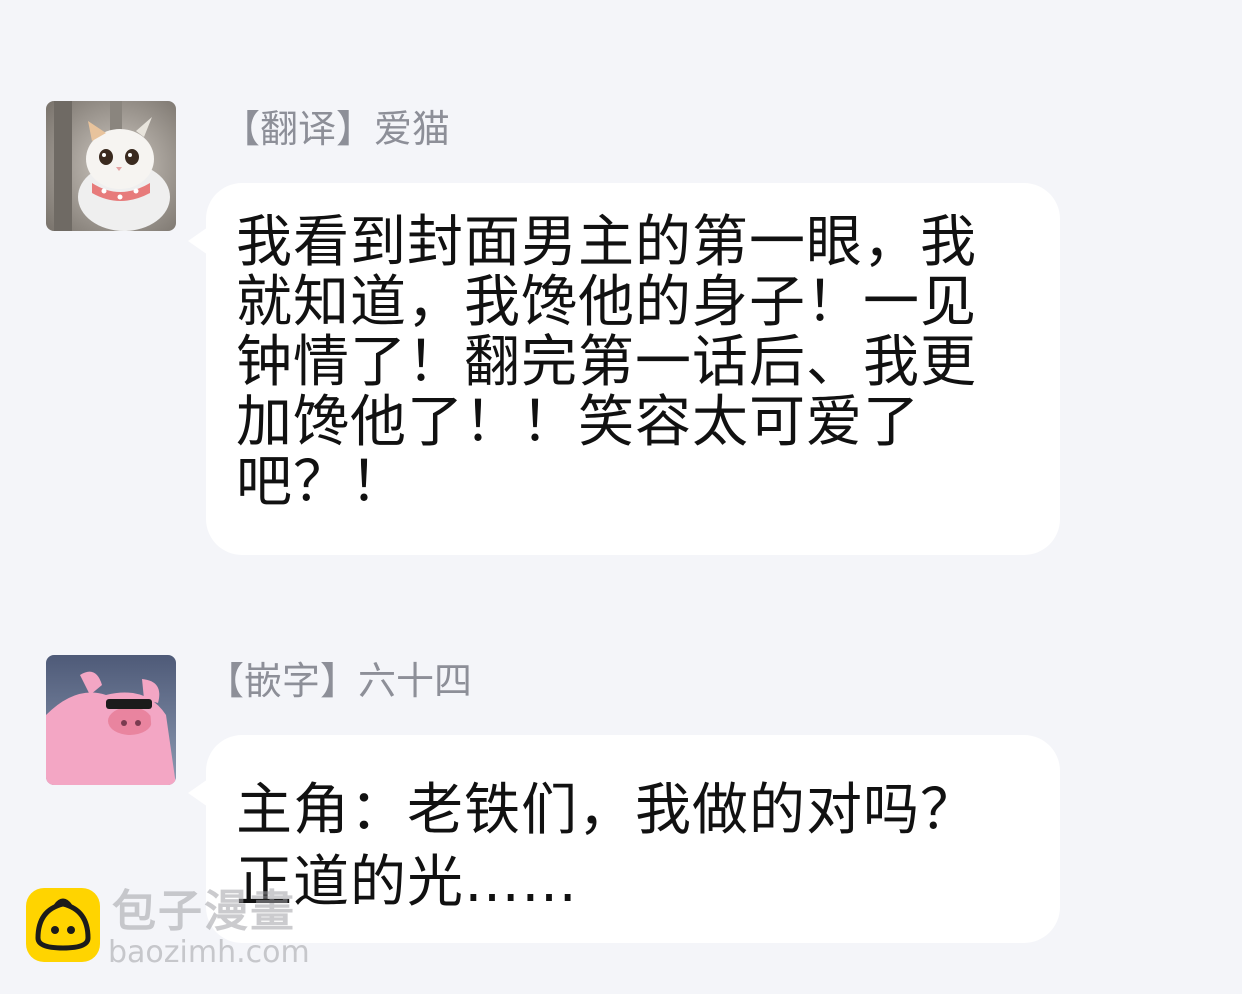 The image size is (1242, 994). Describe the element at coordinates (336, 129) in the screenshot. I see `sender-name: 【翻译】爱猫` at that location.